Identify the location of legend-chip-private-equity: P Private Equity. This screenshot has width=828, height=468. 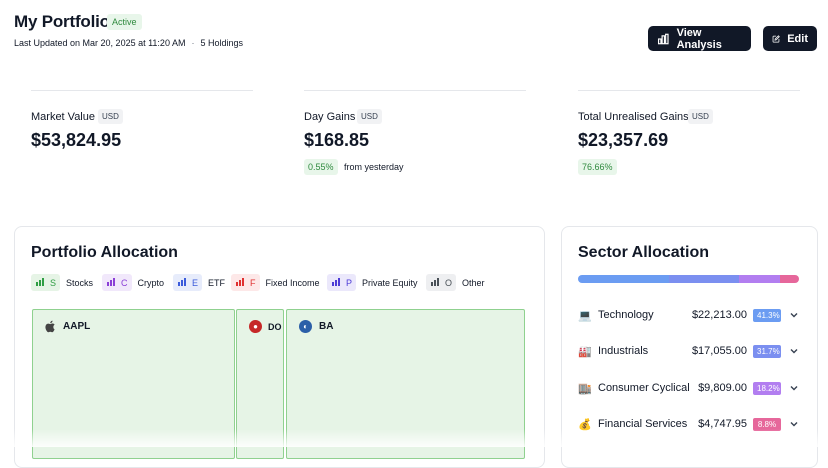
(372, 282).